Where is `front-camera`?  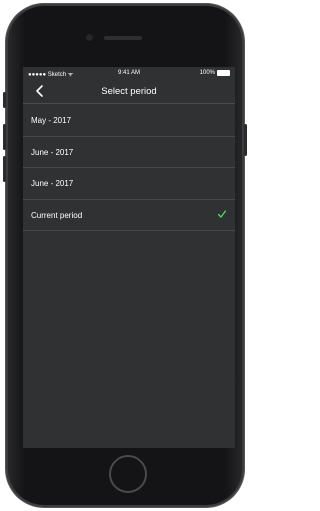
front-camera is located at coordinates (89, 37).